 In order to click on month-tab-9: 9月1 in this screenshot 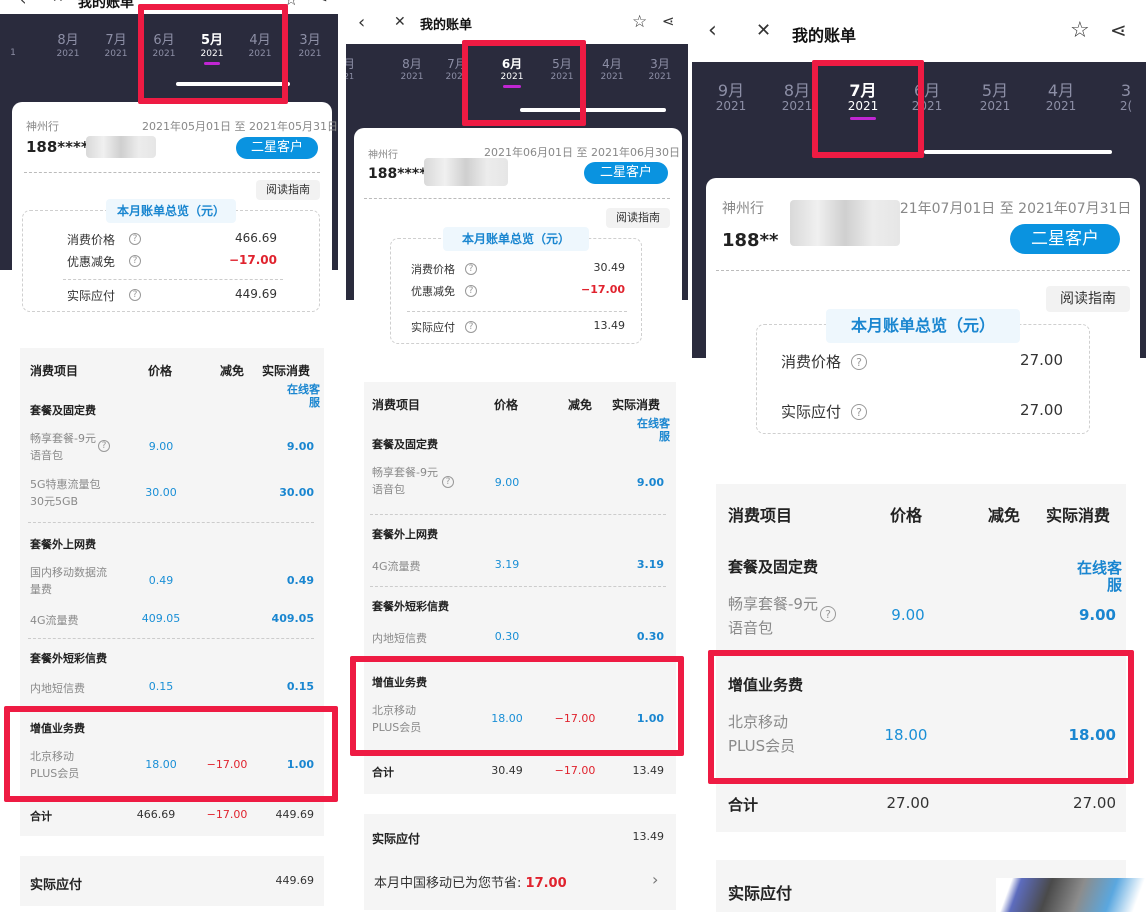, I will do `click(14, 46)`.